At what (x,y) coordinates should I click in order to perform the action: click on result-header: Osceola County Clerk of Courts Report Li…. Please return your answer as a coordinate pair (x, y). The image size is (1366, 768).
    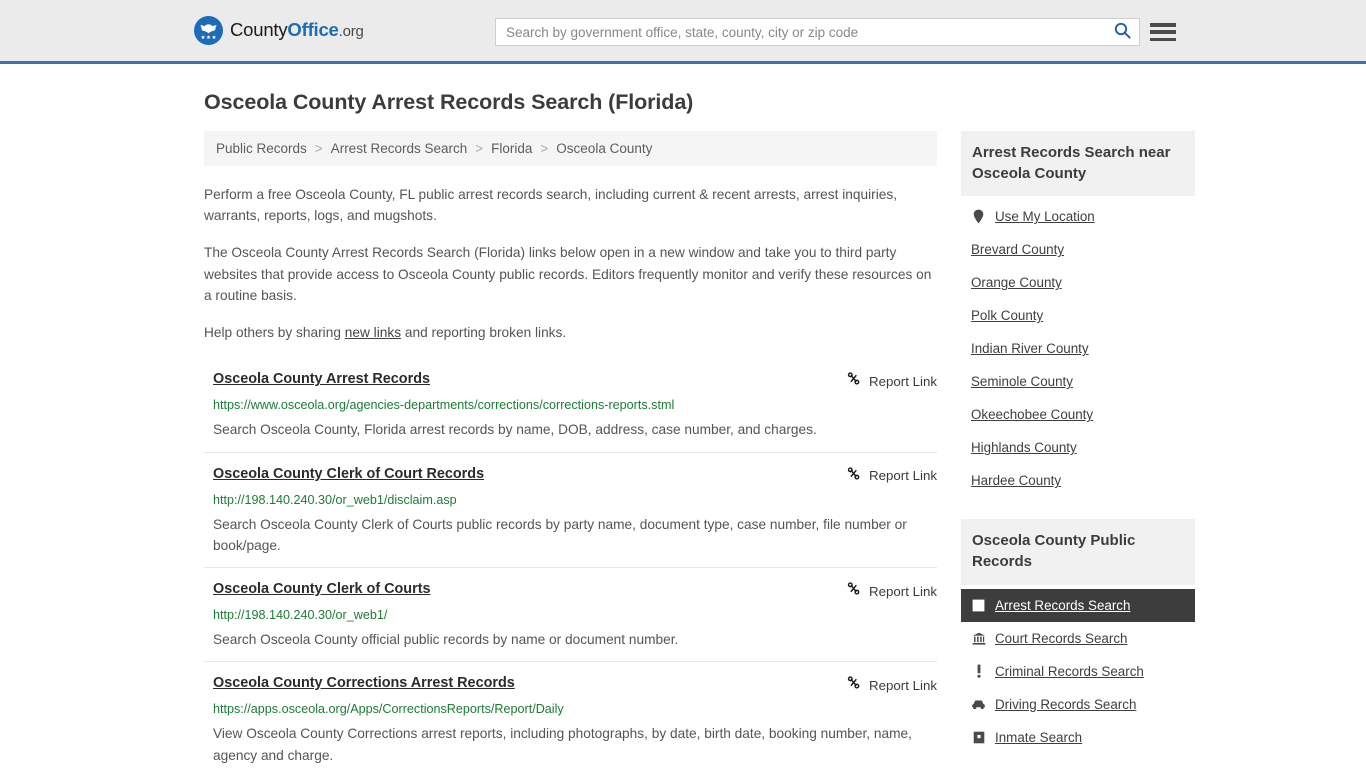
    Looking at the image, I should click on (575, 590).